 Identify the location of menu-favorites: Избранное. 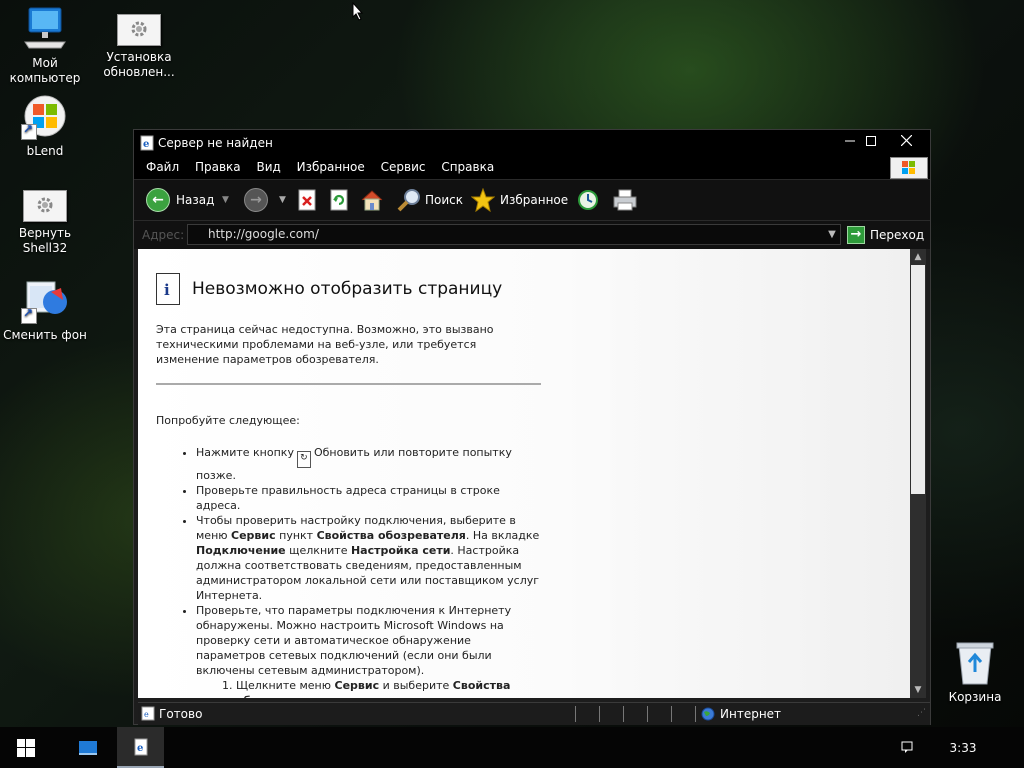
(331, 165).